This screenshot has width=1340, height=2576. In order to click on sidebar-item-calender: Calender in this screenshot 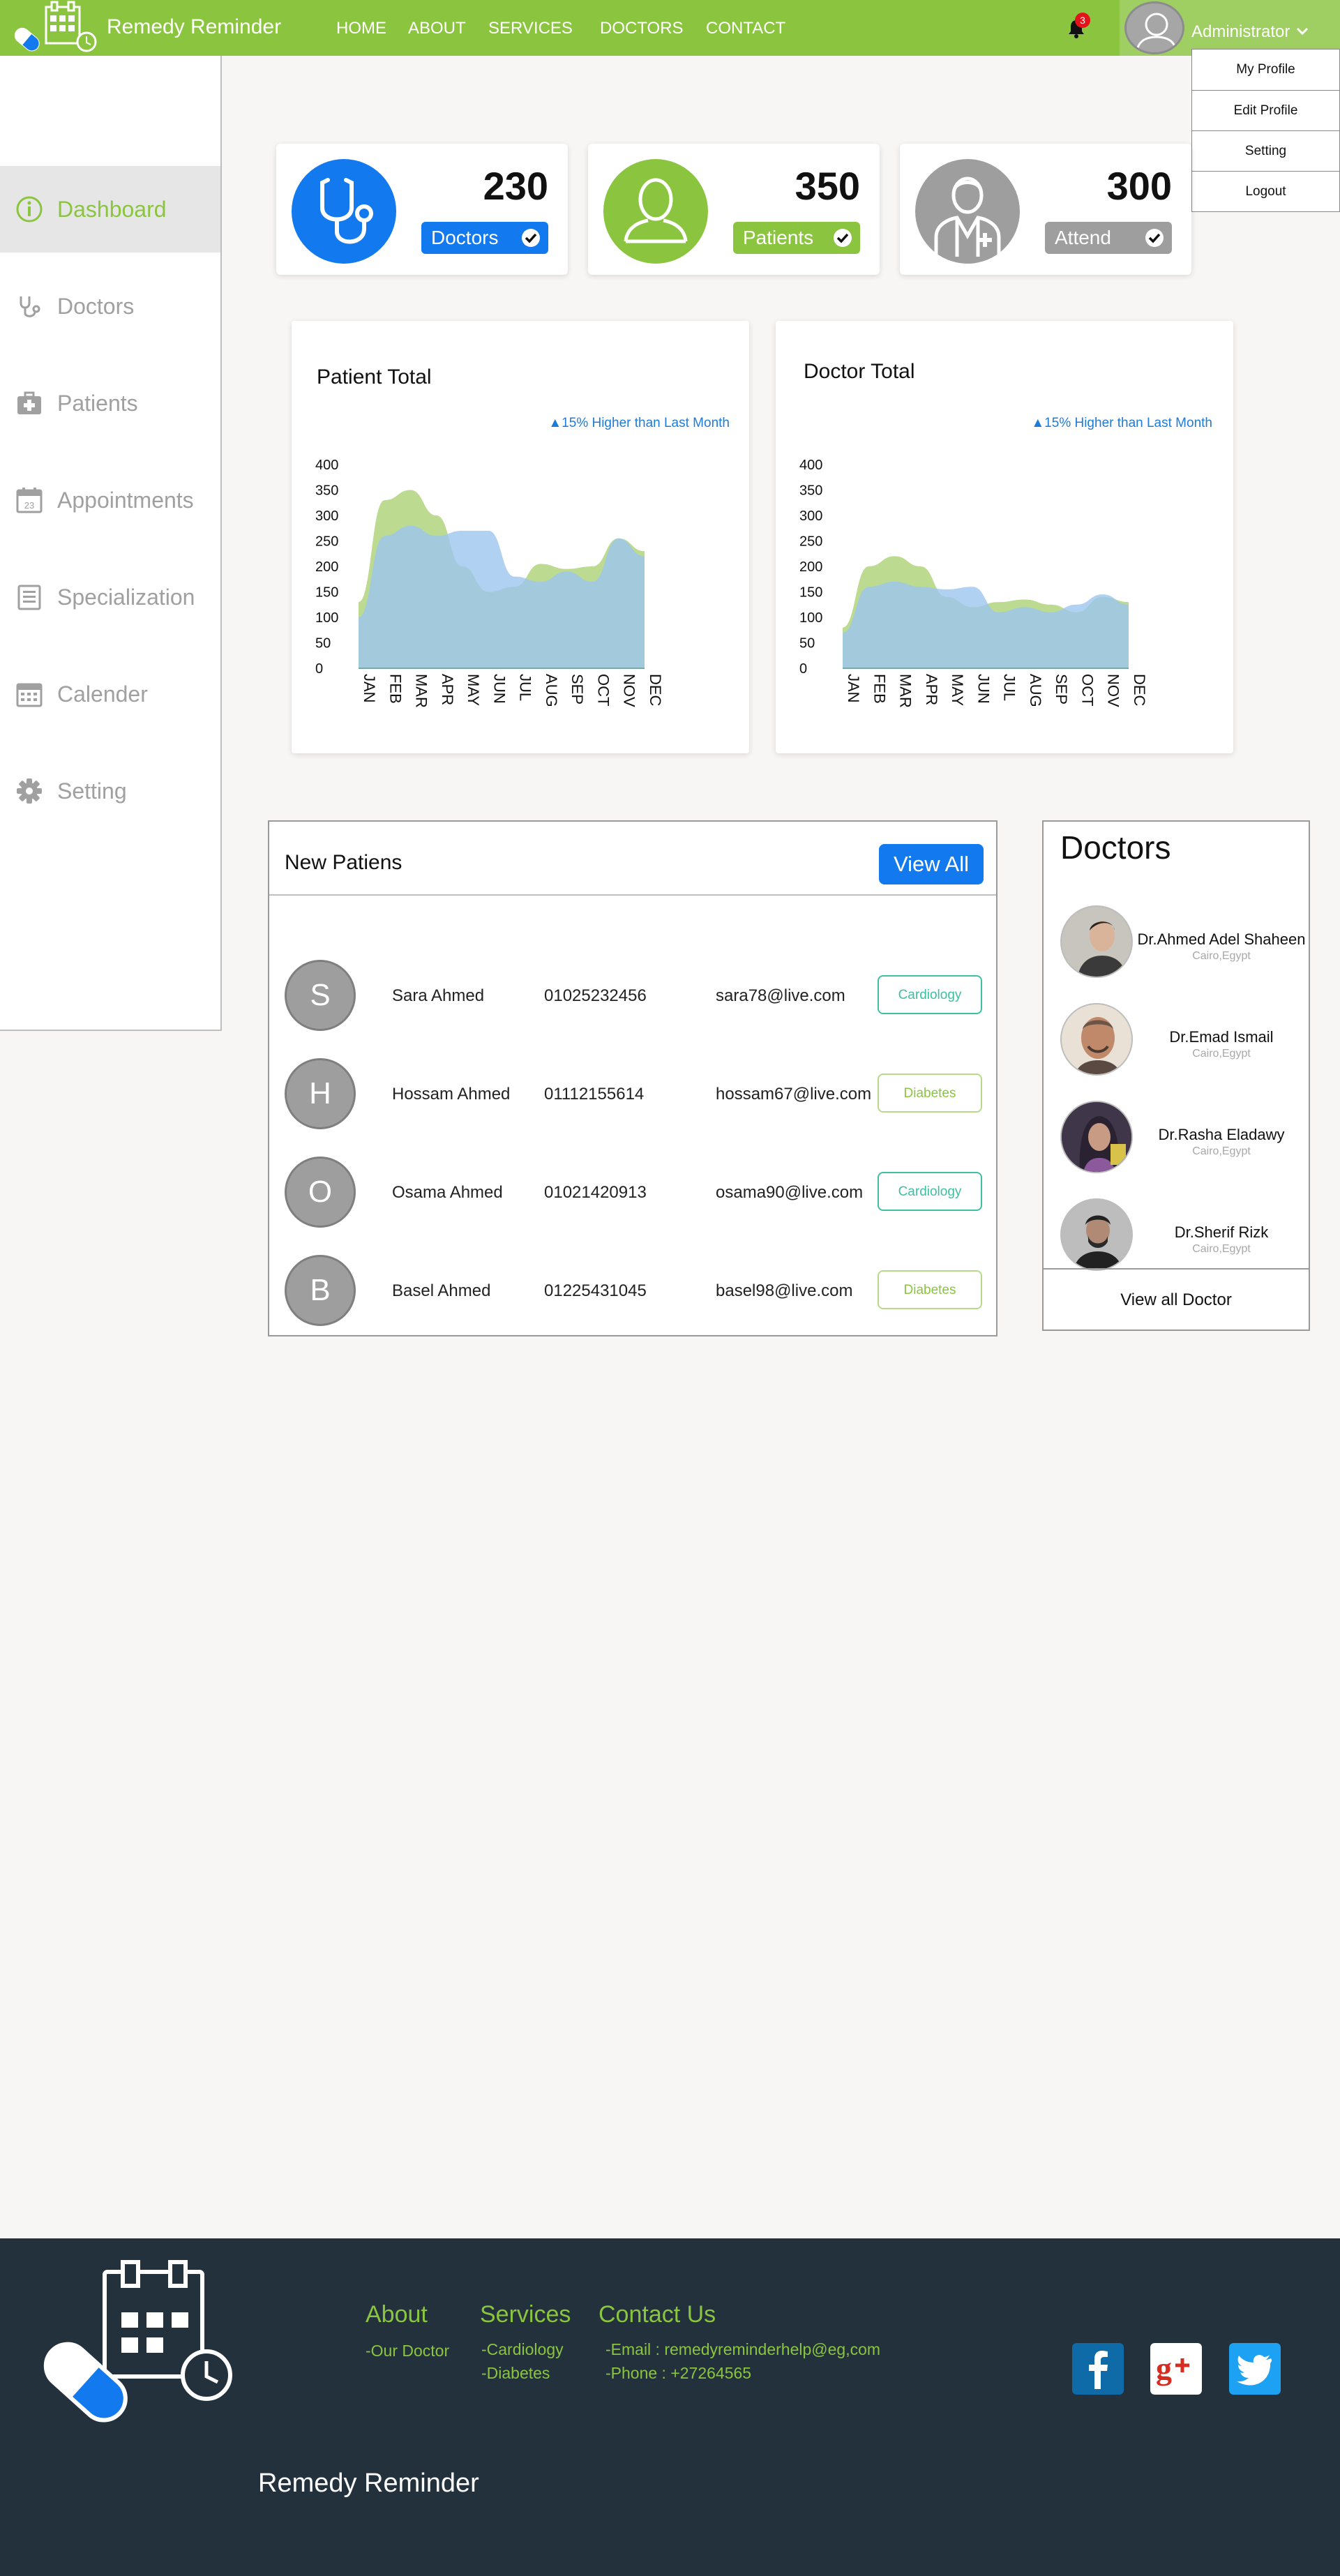, I will do `click(110, 694)`.